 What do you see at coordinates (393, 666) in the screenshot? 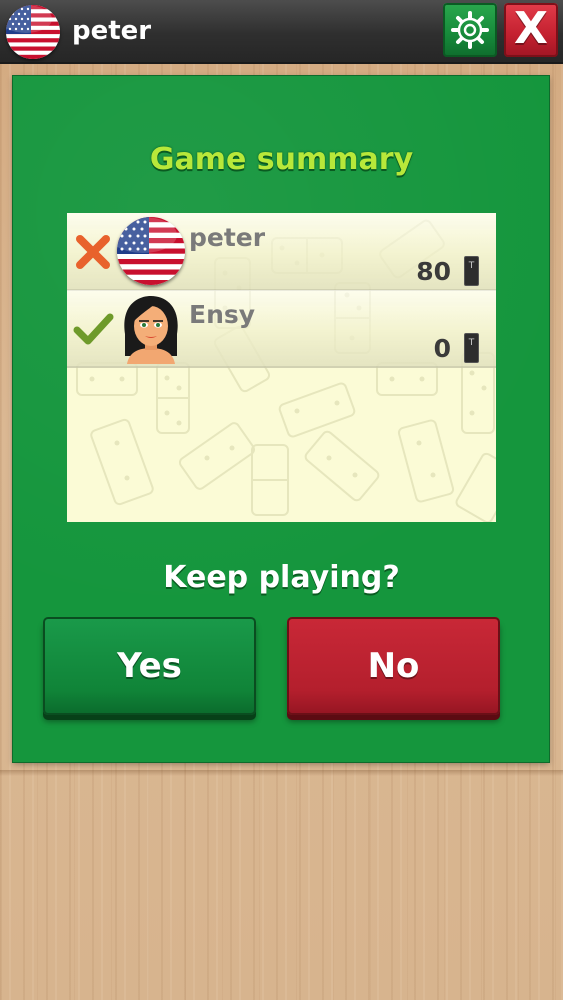
I see `no-button: No` at bounding box center [393, 666].